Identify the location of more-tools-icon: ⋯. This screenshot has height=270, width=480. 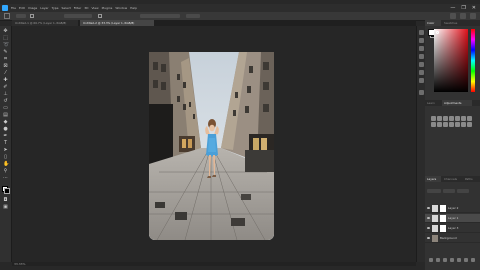
(5, 178).